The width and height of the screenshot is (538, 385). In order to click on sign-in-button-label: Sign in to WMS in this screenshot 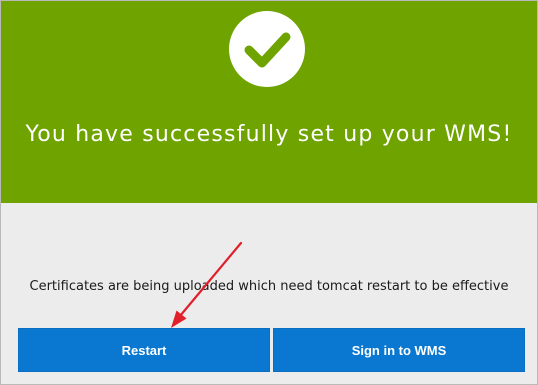, I will do `click(399, 350)`.